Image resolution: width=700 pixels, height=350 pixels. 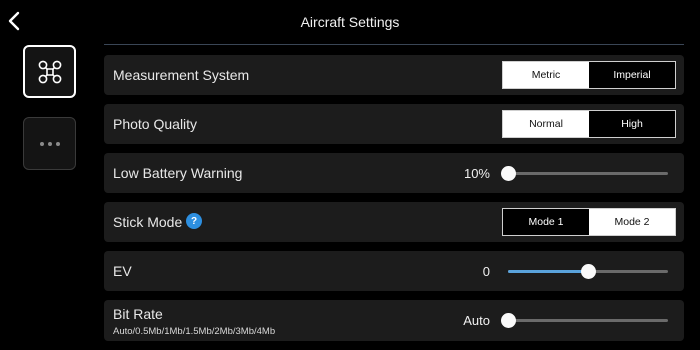 I want to click on ev-slider, so click(x=588, y=271).